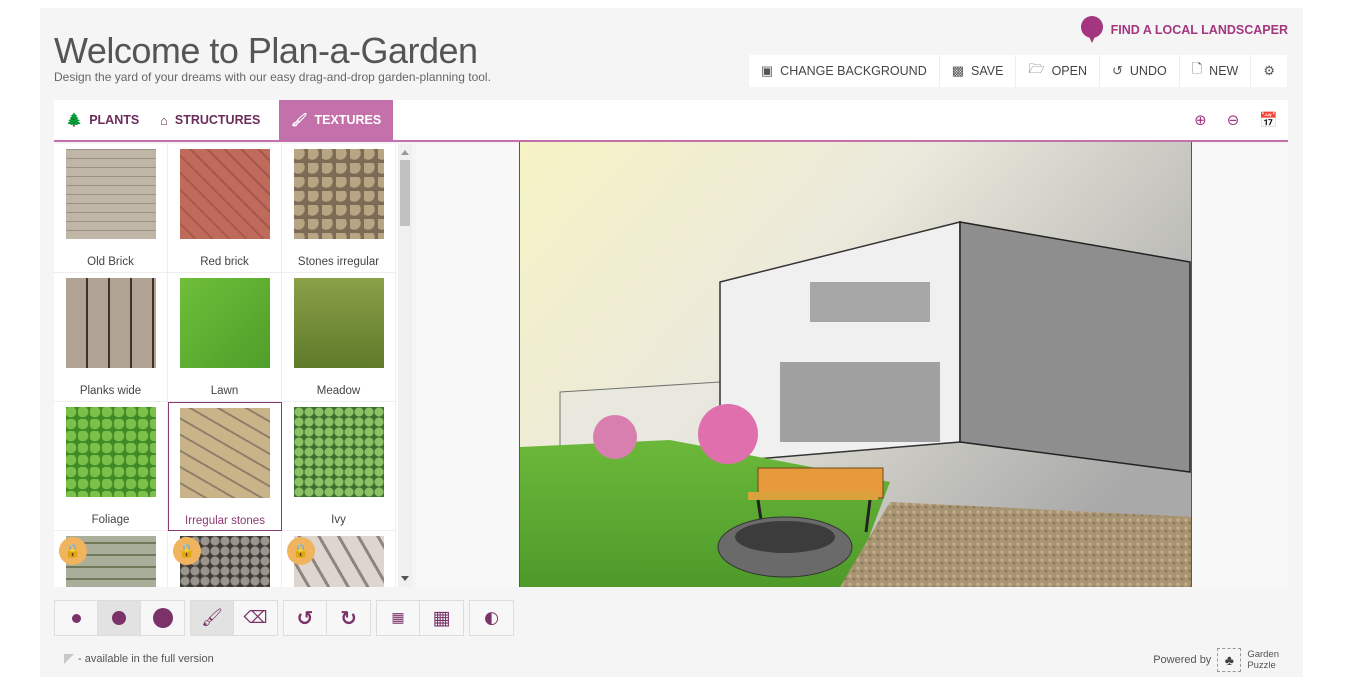 The height and width of the screenshot is (693, 1345). Describe the element at coordinates (860, 402) in the screenshot. I see `house-window` at that location.